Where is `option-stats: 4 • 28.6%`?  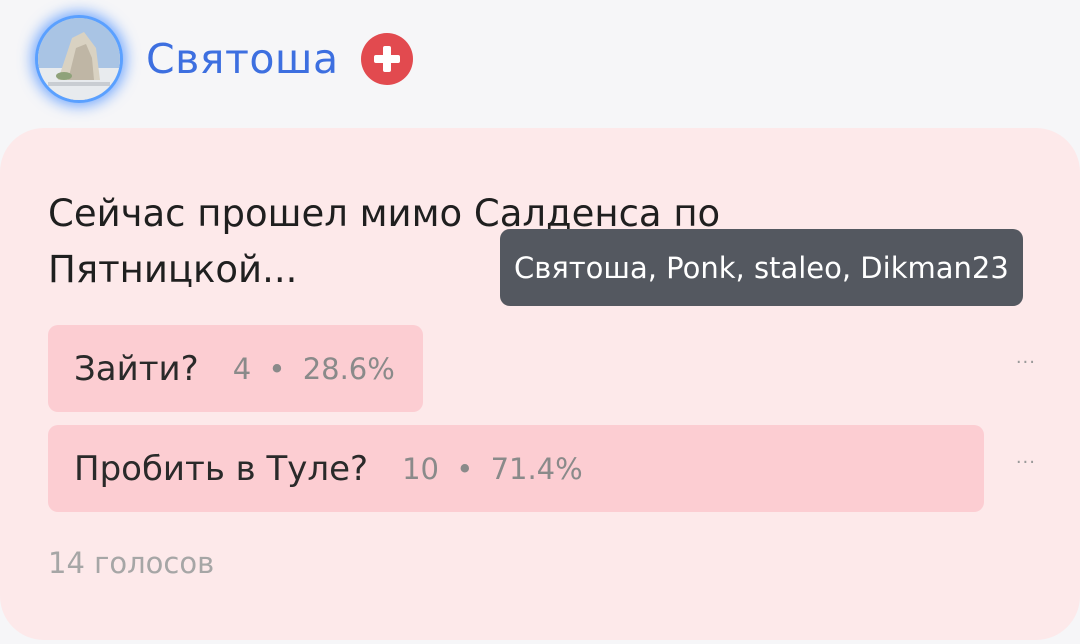
option-stats: 4 • 28.6% is located at coordinates (314, 369).